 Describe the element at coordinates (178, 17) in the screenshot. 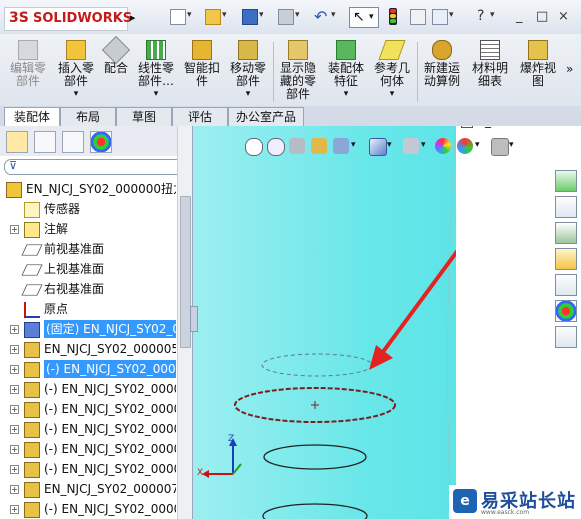

I see `new-document-icon` at that location.